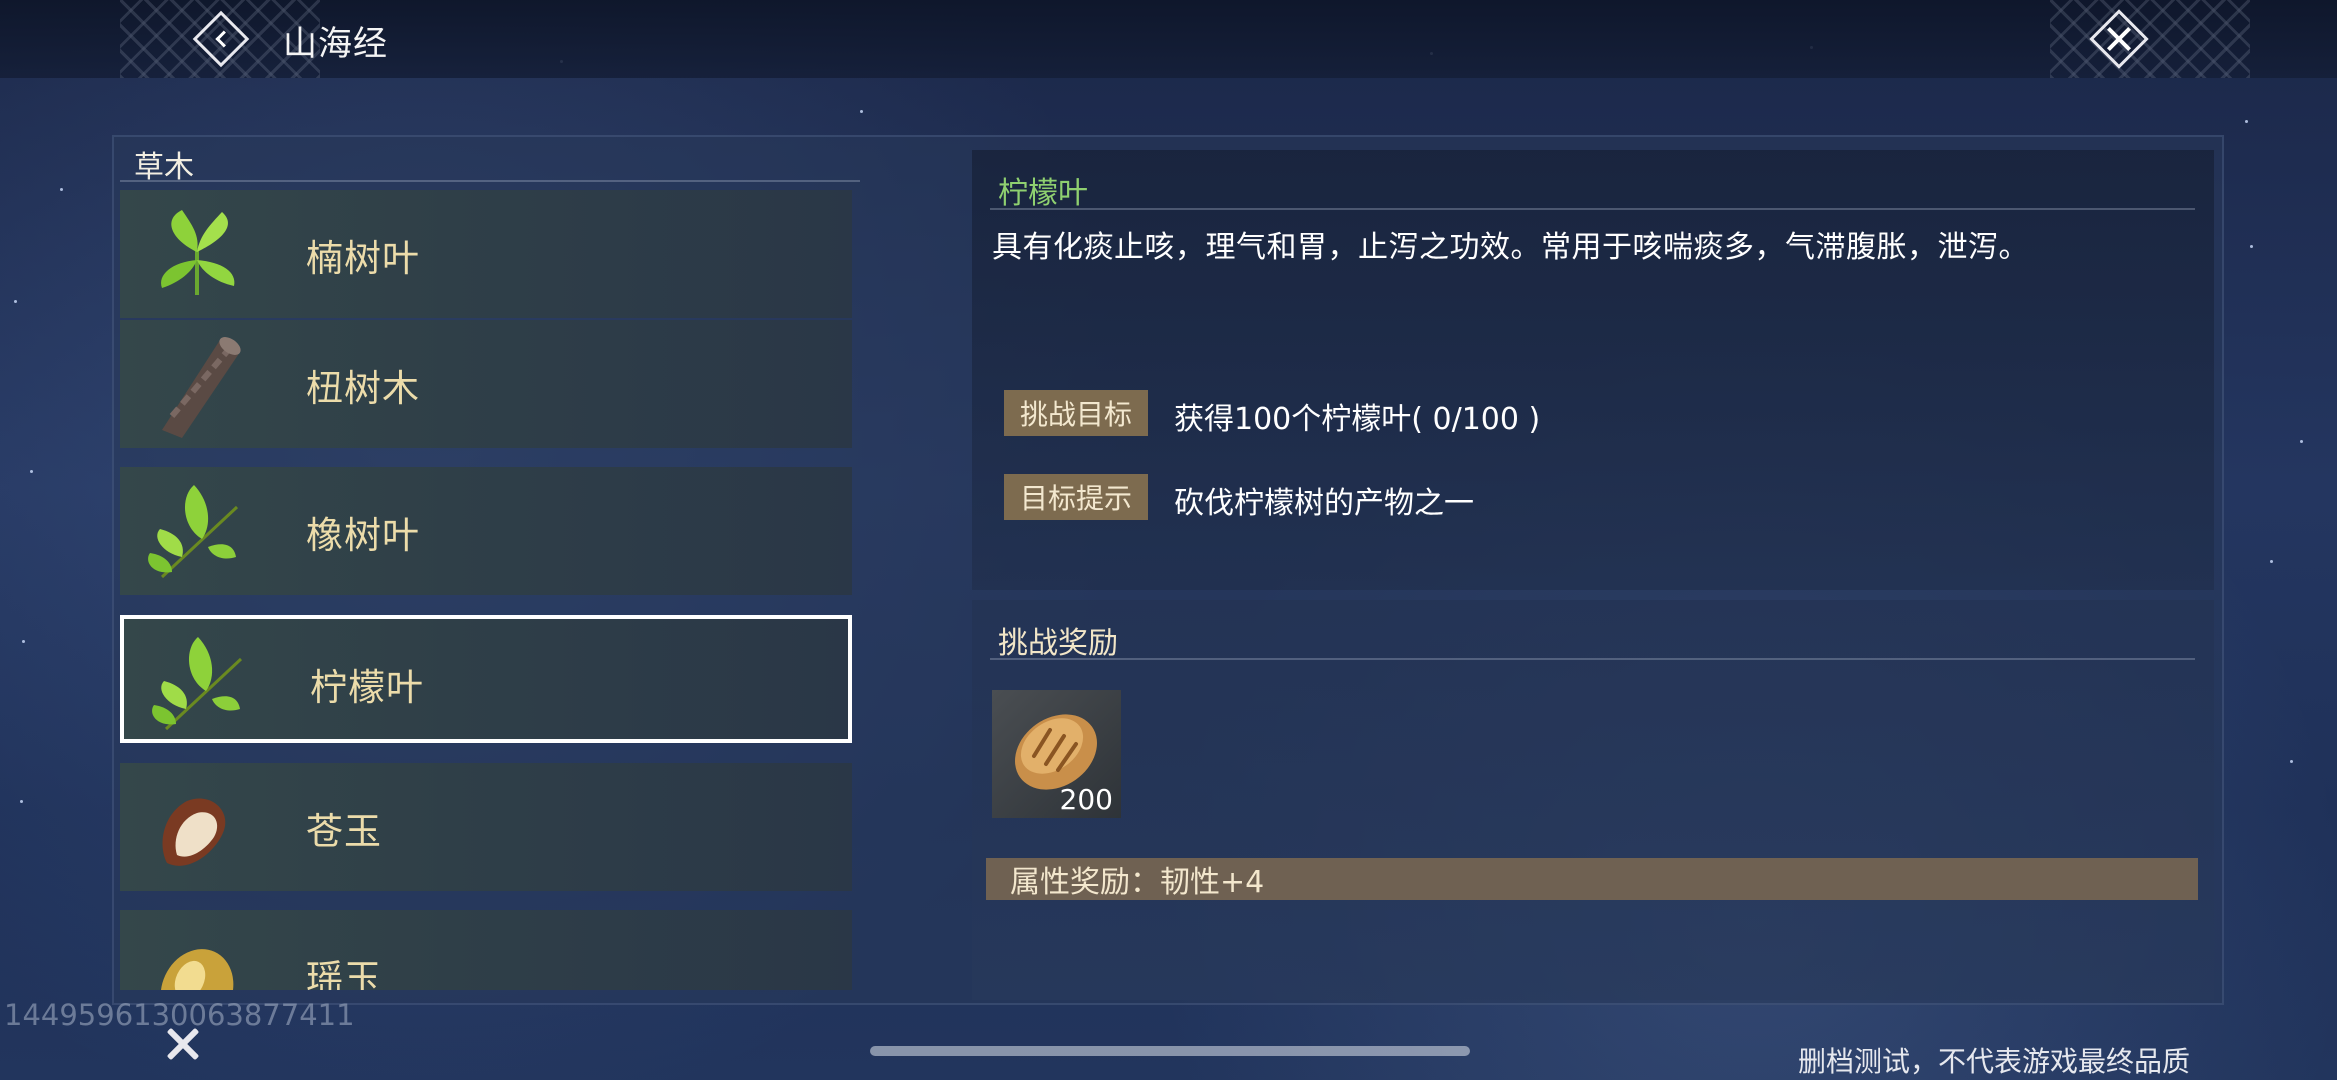 This screenshot has width=2337, height=1080. Describe the element at coordinates (197, 969) in the screenshot. I see `jade-icon` at that location.